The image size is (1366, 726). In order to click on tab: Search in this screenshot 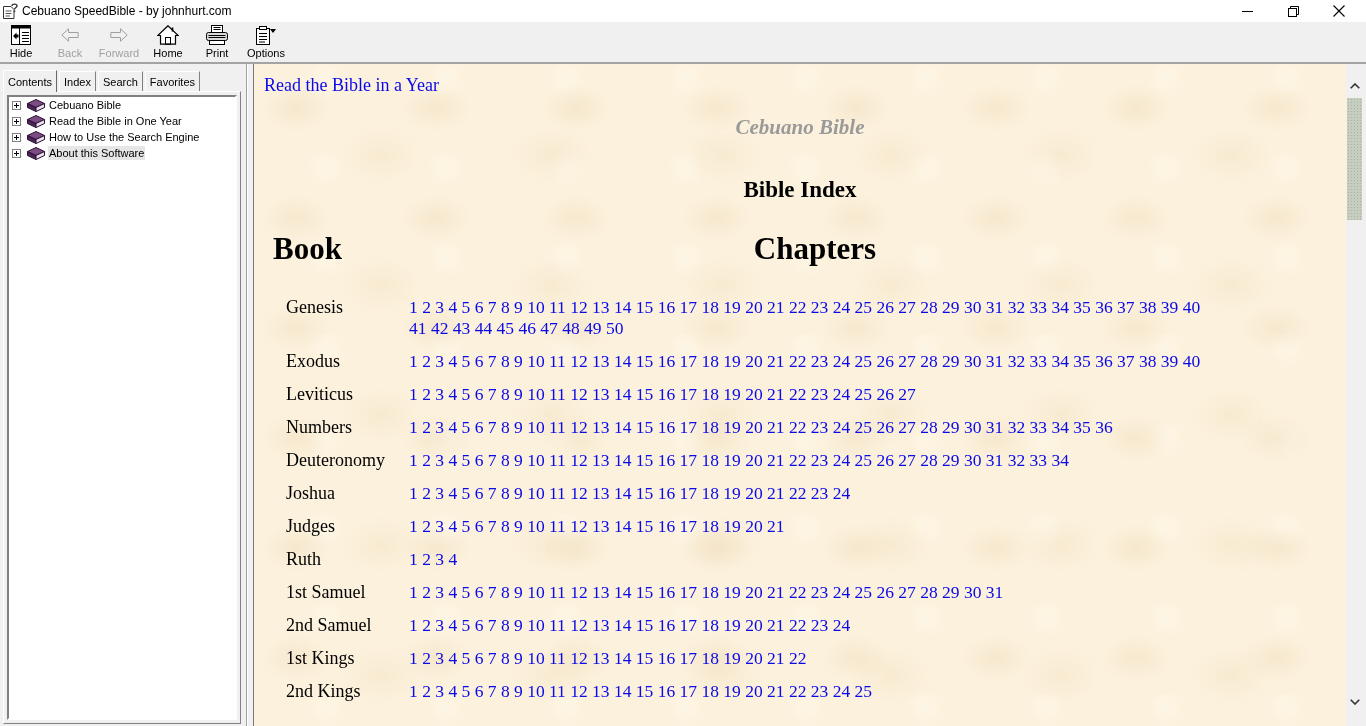, I will do `click(120, 81)`.